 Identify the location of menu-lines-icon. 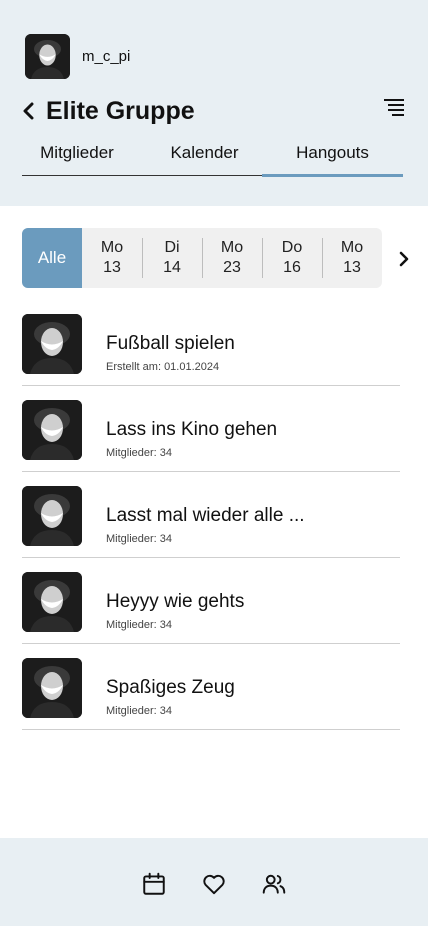
(394, 107).